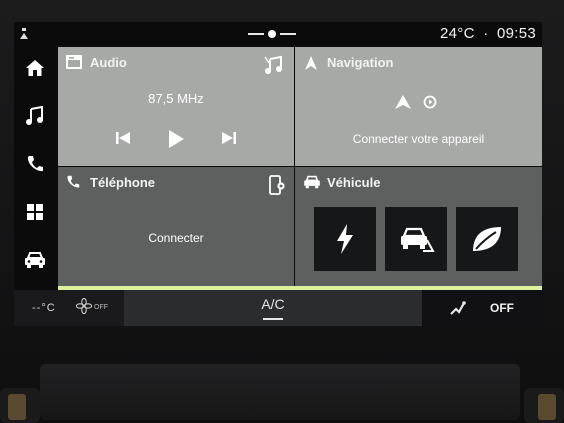 The image size is (564, 423). What do you see at coordinates (101, 307) in the screenshot?
I see `fan-status: OFF` at bounding box center [101, 307].